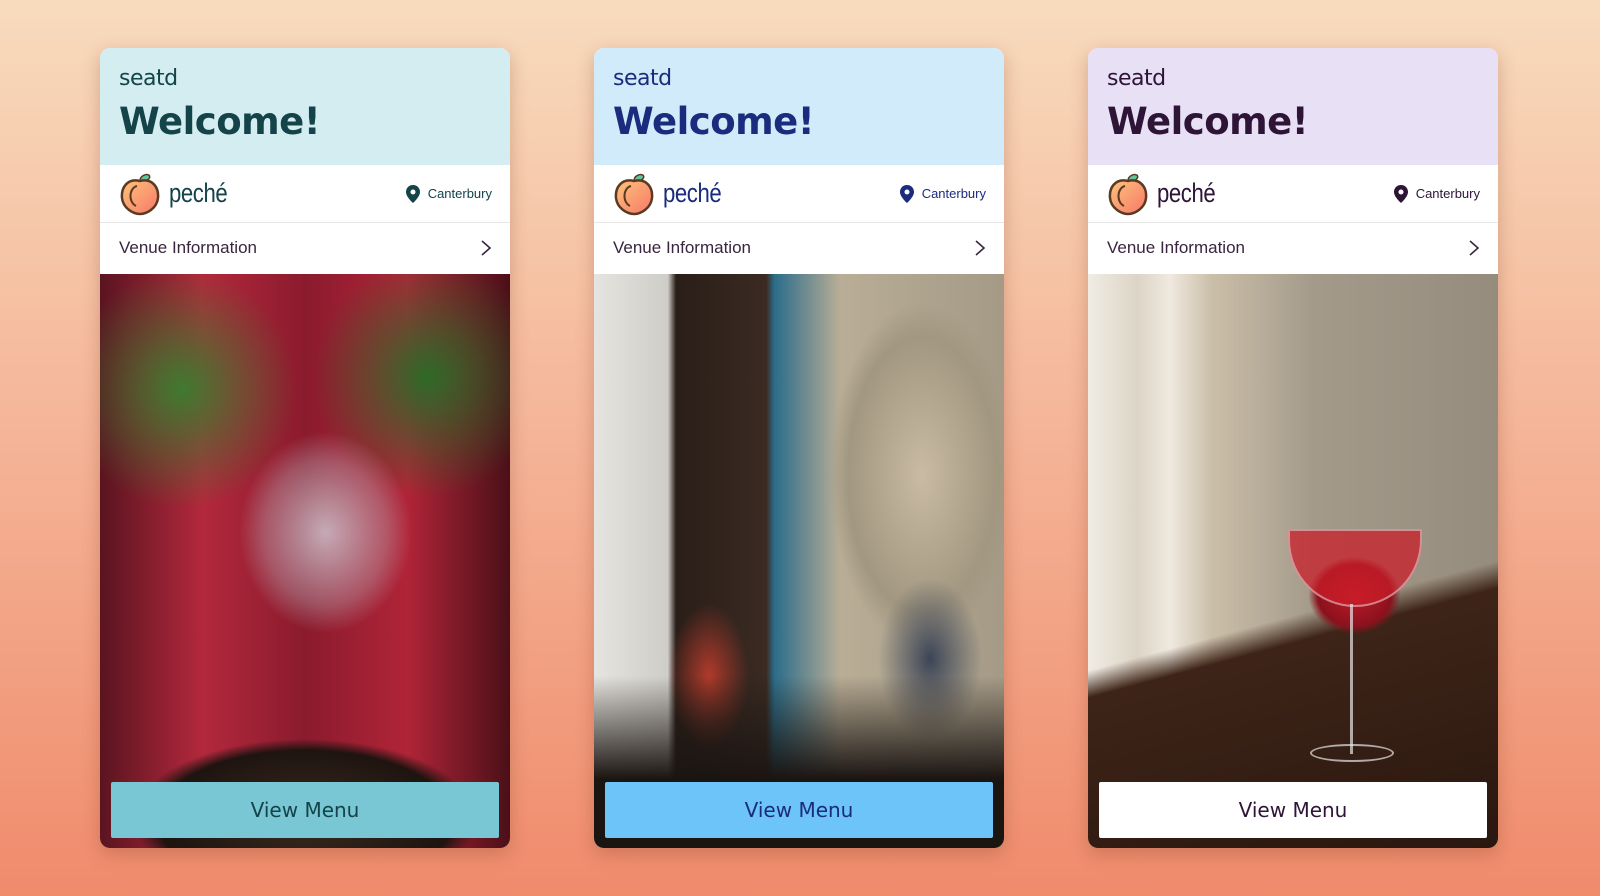 The height and width of the screenshot is (896, 1600). I want to click on cocktail-glass-cup, so click(1355, 568).